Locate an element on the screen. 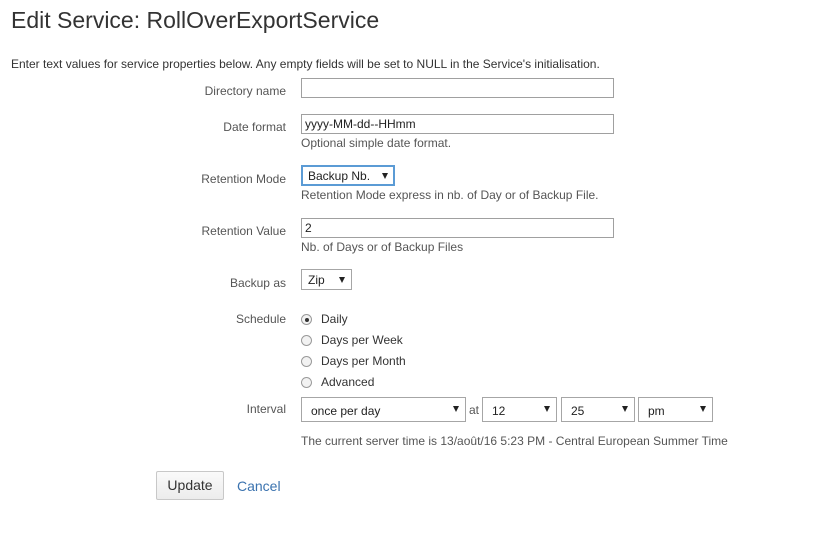 This screenshot has height=542, width=814. backup-as-label: Backup as is located at coordinates (257, 283).